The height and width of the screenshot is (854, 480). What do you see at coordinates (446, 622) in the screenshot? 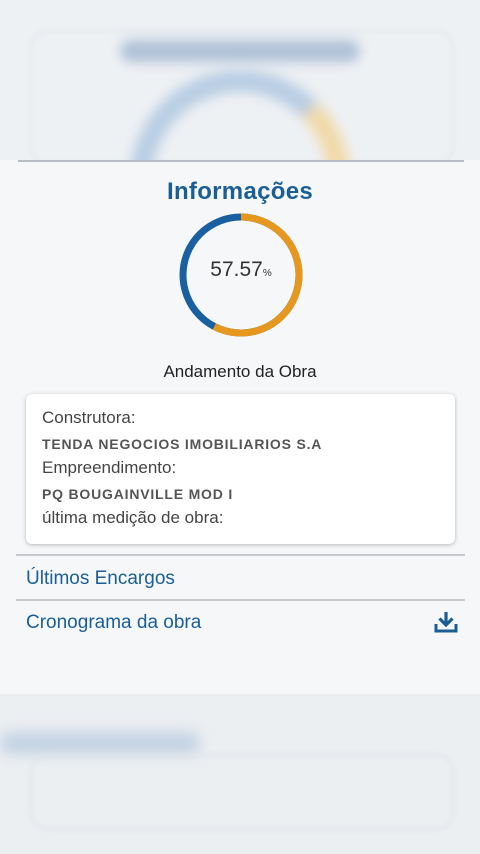
I see `download-icon` at bounding box center [446, 622].